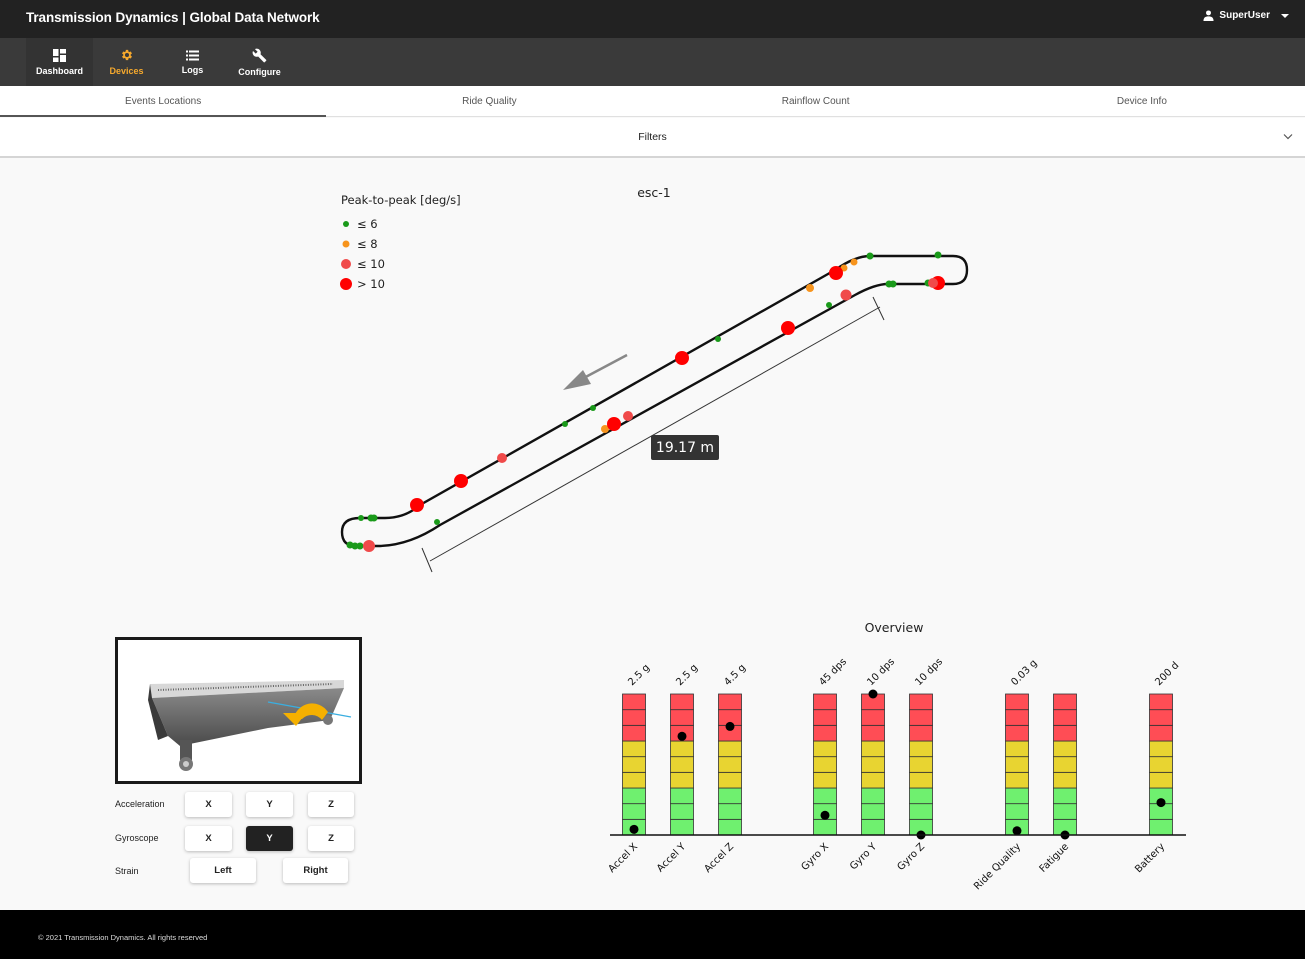 The width and height of the screenshot is (1305, 959). Describe the element at coordinates (315, 870) in the screenshot. I see `strain-right-button: Right` at that location.